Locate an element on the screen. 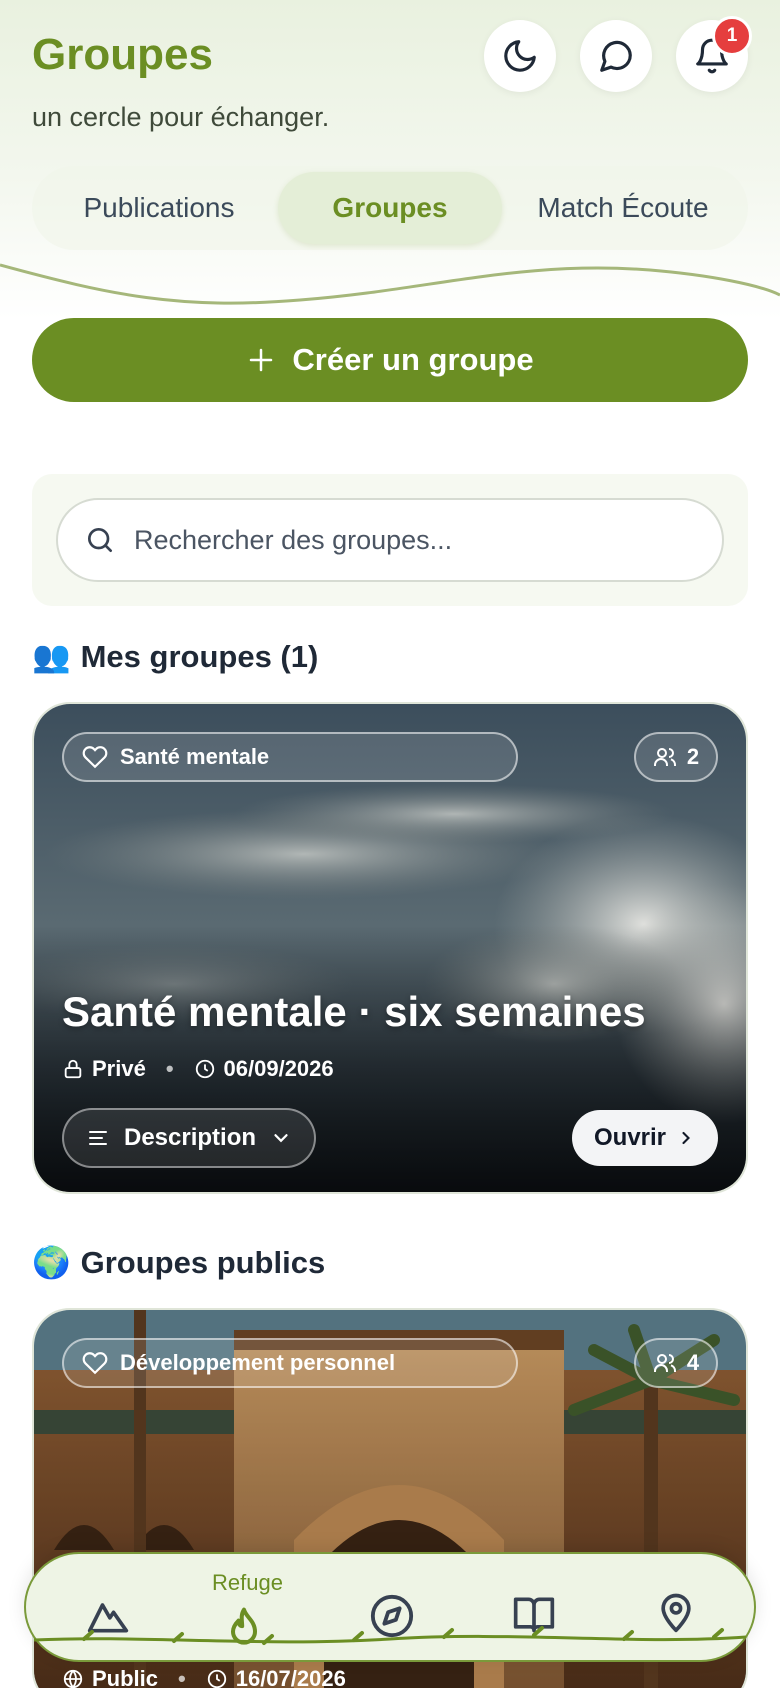 This screenshot has height=1688, width=780. open-group-button: Ouvrir is located at coordinates (645, 1138).